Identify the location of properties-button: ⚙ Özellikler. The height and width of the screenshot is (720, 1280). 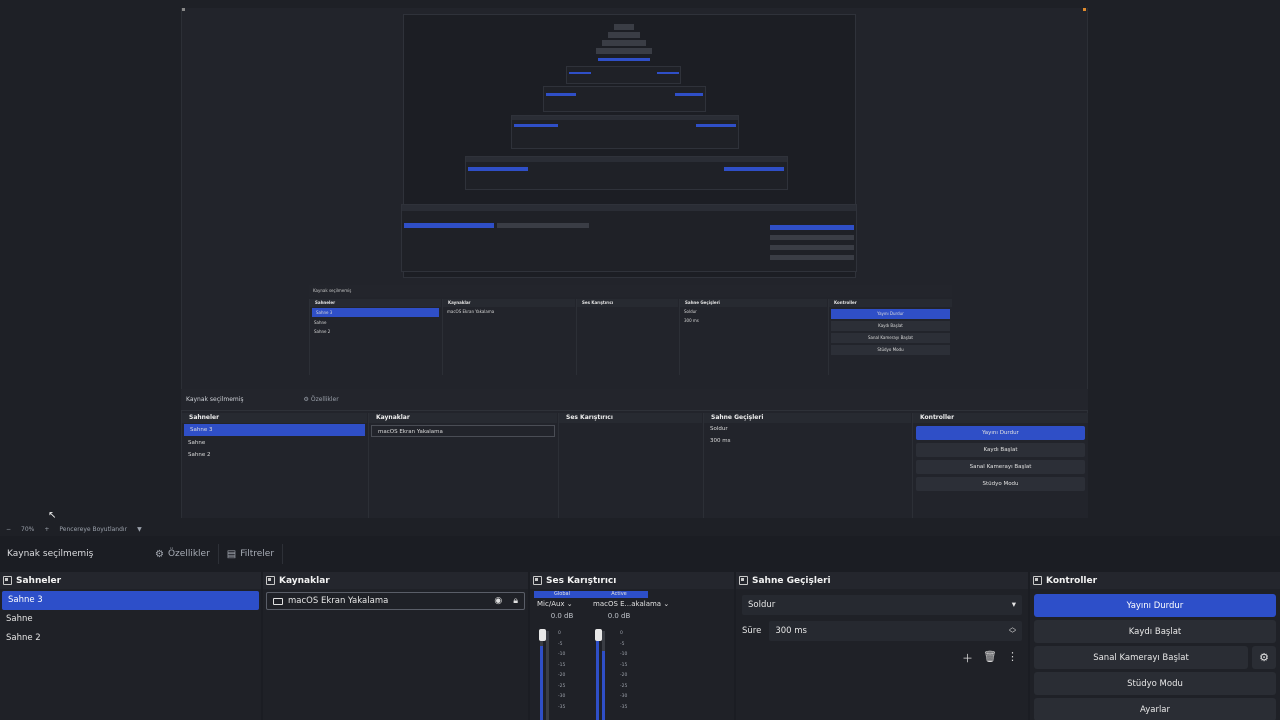
(183, 554).